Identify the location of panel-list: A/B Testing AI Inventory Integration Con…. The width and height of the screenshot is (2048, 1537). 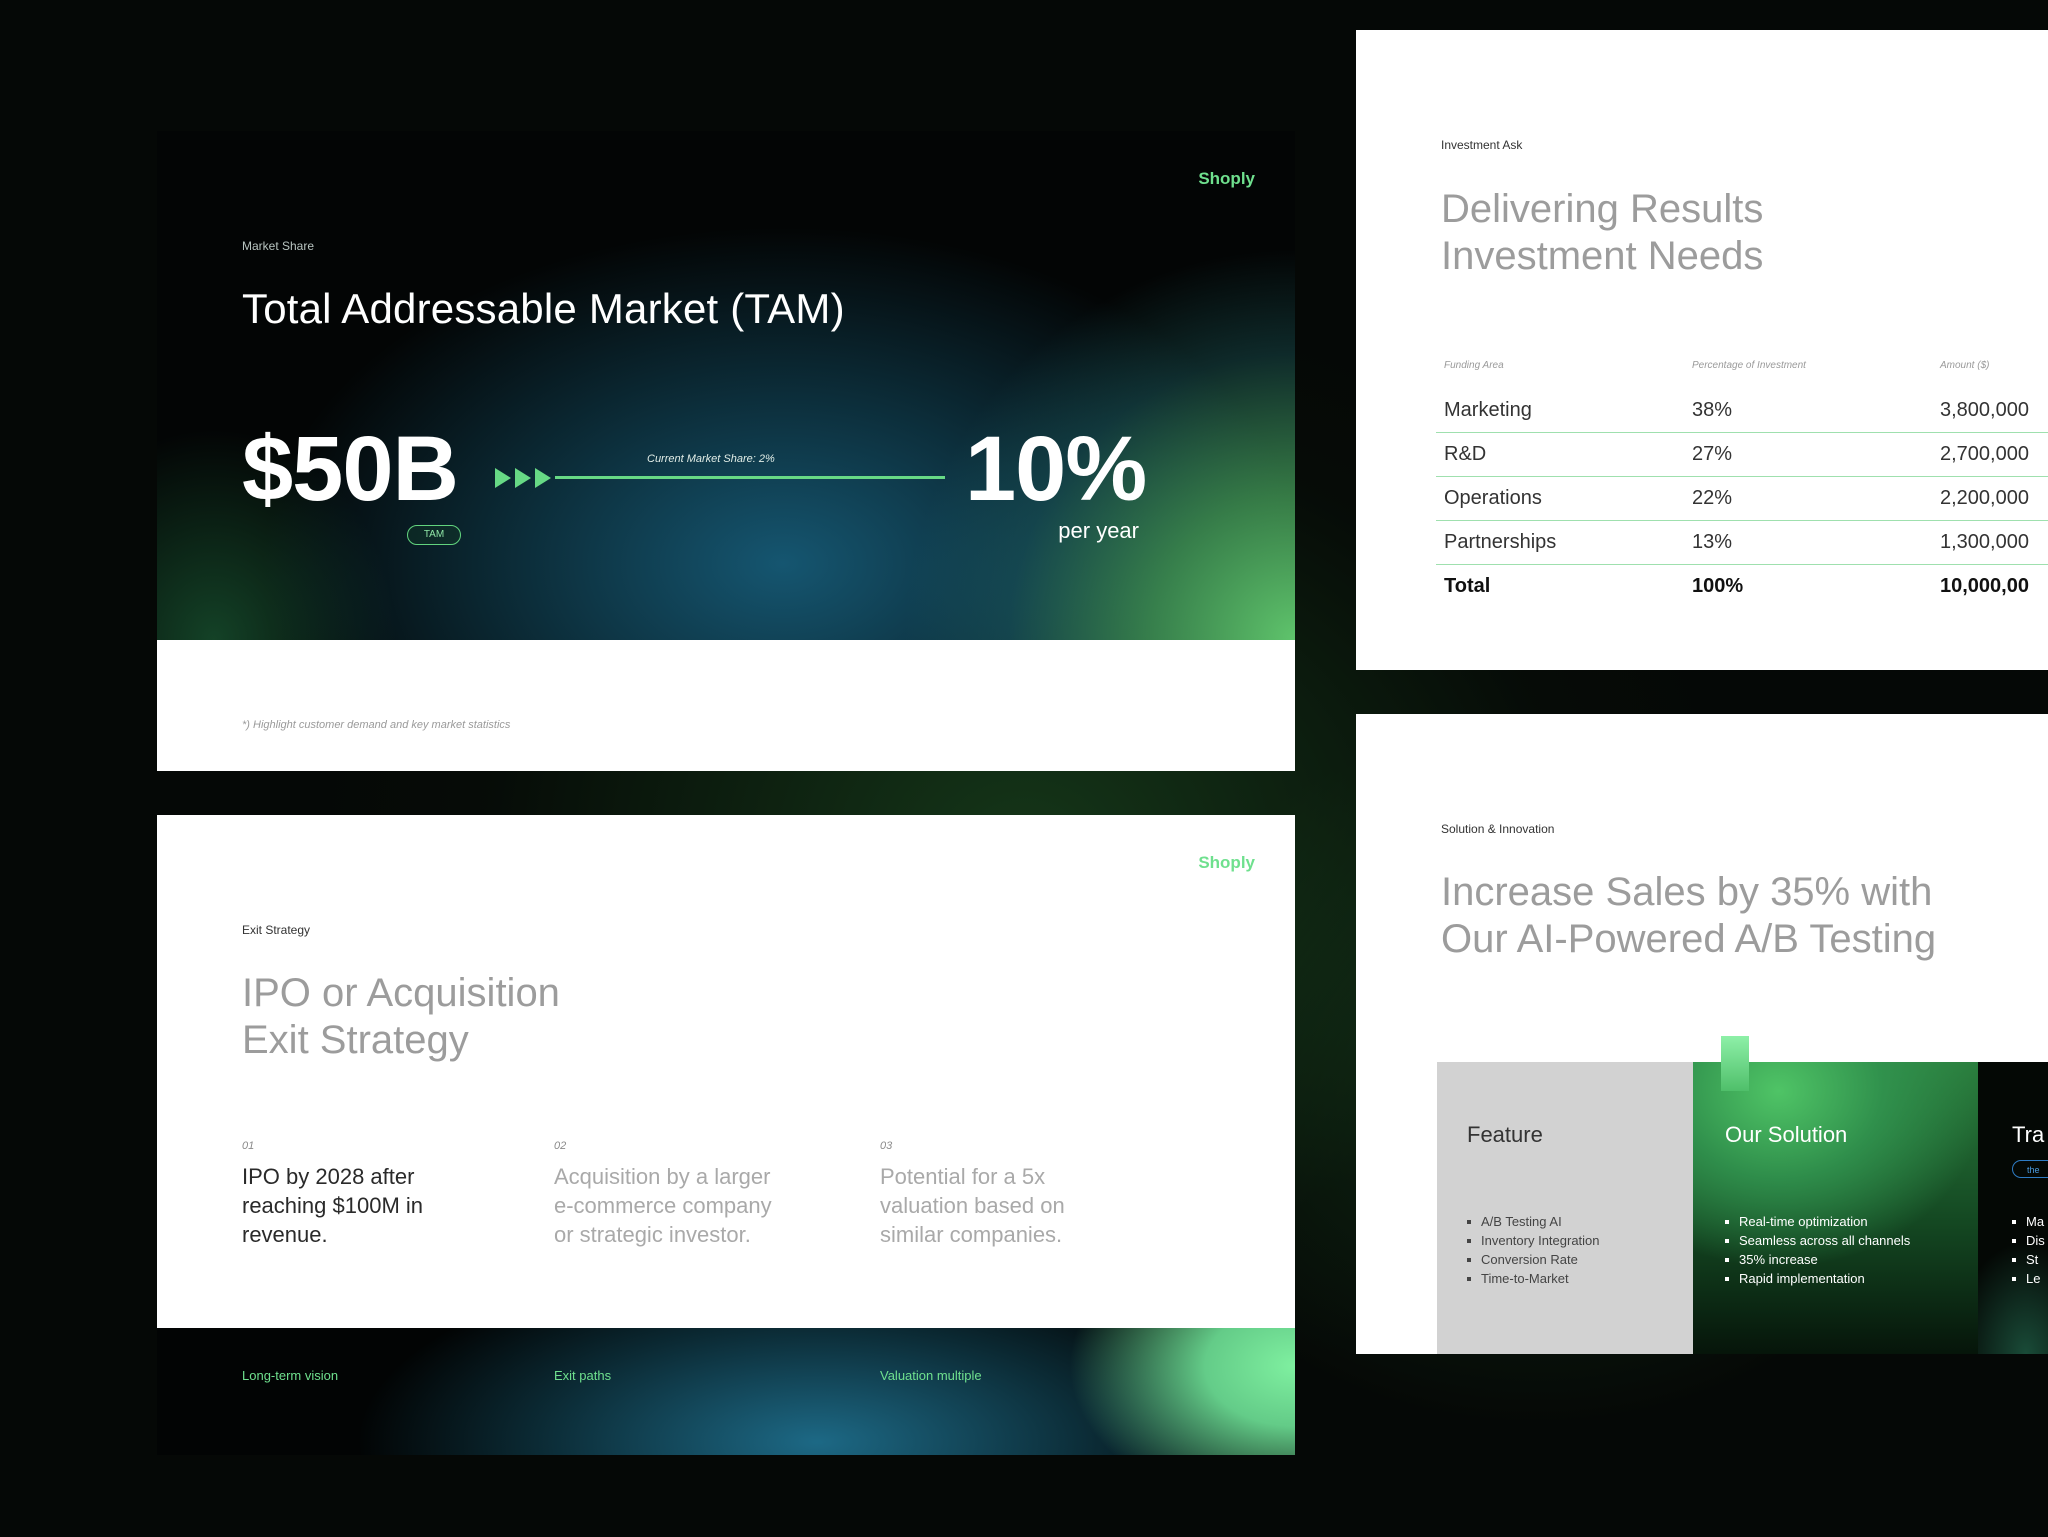
(1533, 1250).